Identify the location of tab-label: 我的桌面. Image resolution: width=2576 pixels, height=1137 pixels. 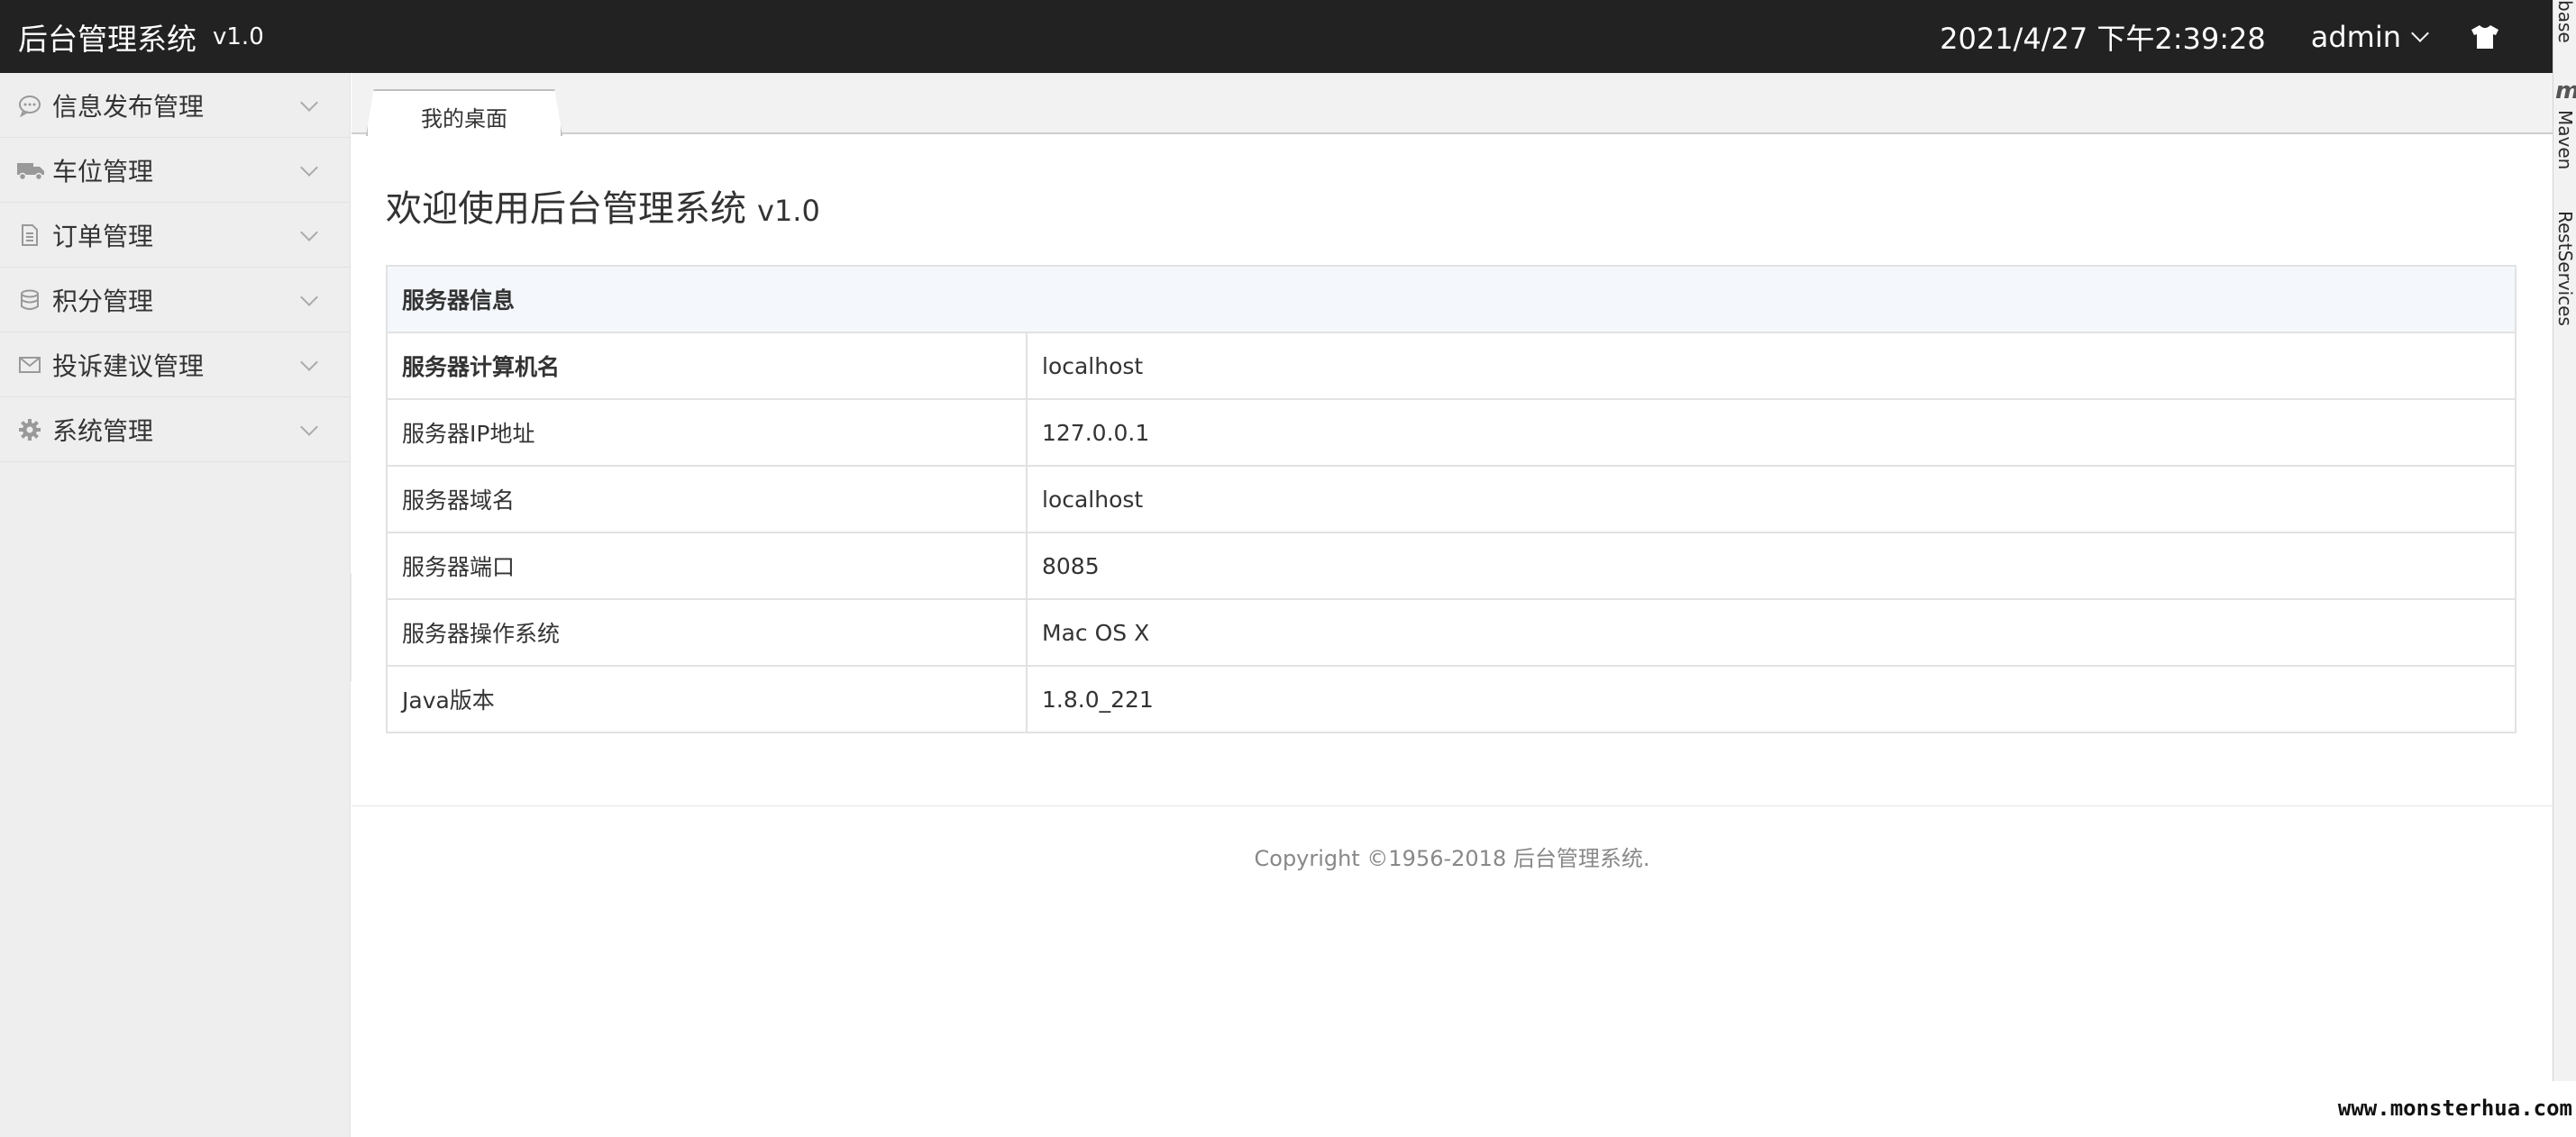
(464, 119).